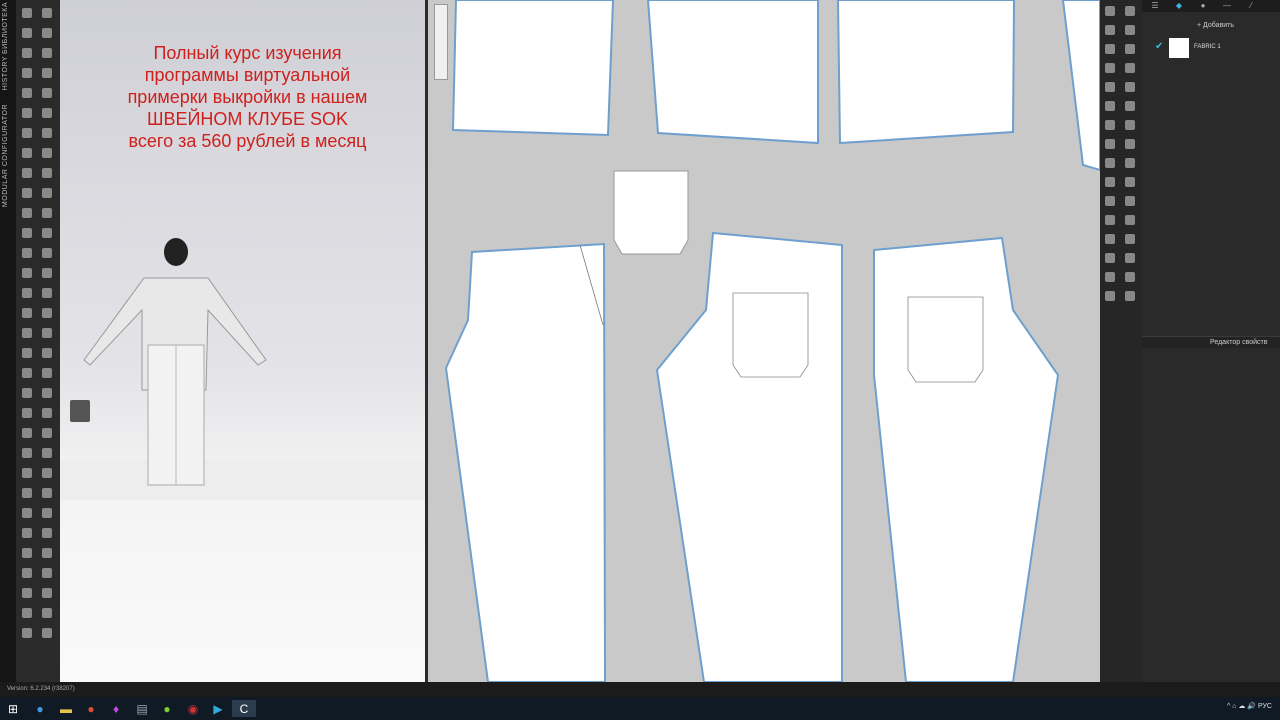 Image resolution: width=1280 pixels, height=720 pixels. Describe the element at coordinates (193, 708) in the screenshot. I see `recorder-icon: ◉` at that location.